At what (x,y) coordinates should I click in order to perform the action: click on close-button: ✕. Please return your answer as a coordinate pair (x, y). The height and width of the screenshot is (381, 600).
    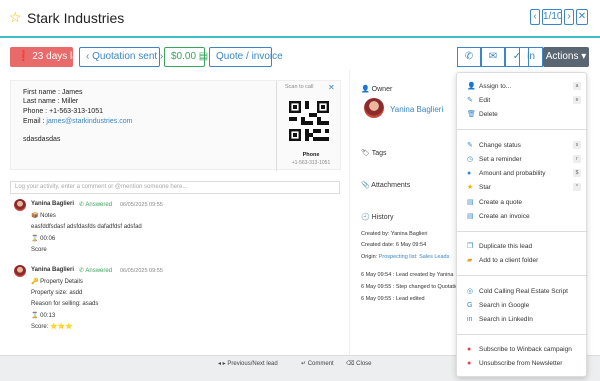
    Looking at the image, I should click on (582, 17).